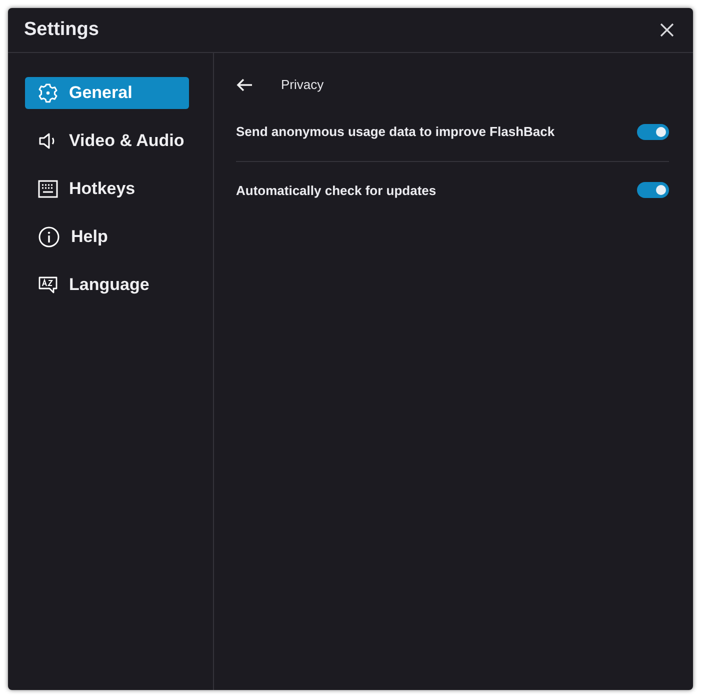 This screenshot has height=698, width=701. What do you see at coordinates (61, 30) in the screenshot?
I see `window-title: Settings` at bounding box center [61, 30].